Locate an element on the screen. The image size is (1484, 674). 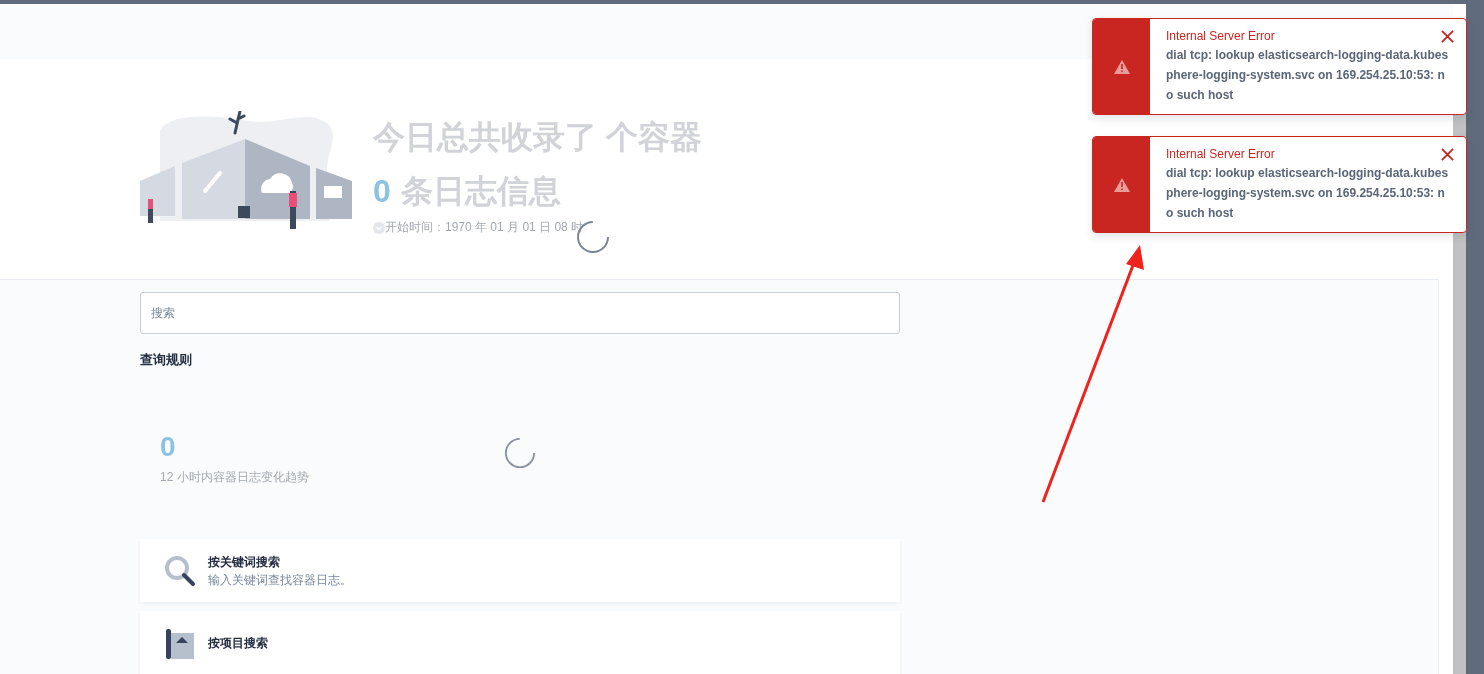
folder-icon is located at coordinates (180, 642).